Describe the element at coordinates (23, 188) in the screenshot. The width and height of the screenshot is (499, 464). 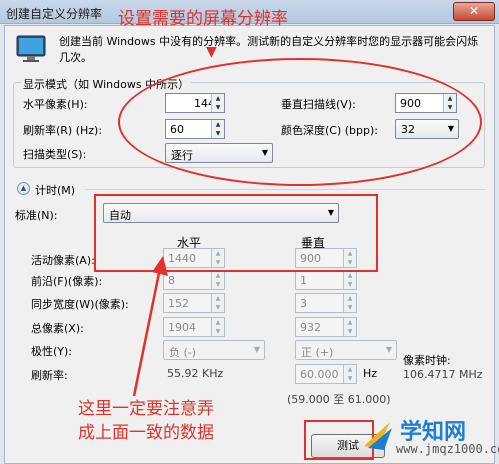
I see `collapse-timing-icon: ▲` at that location.